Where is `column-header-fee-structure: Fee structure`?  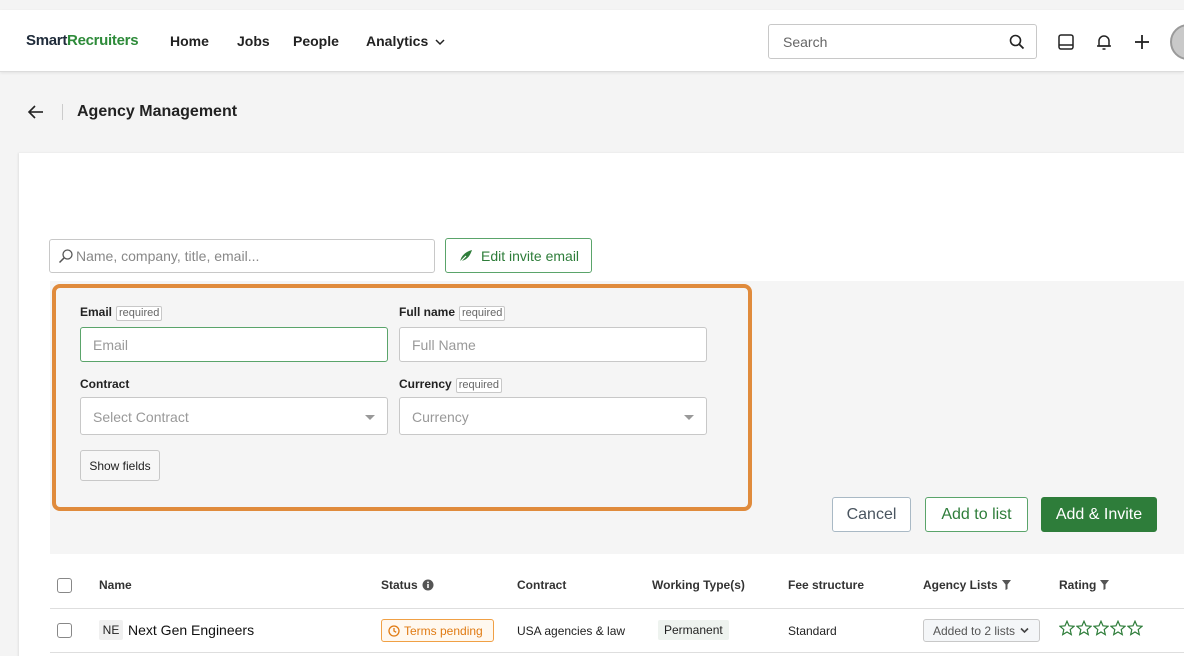 column-header-fee-structure: Fee structure is located at coordinates (826, 585).